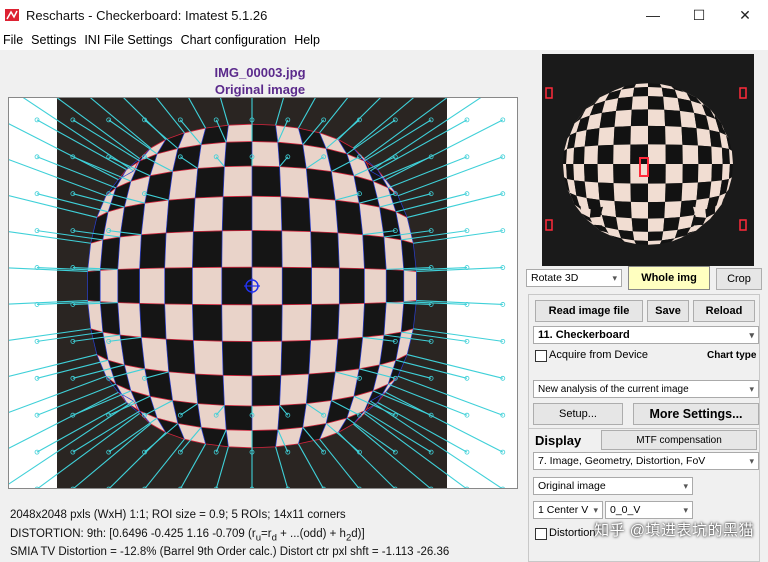 The width and height of the screenshot is (768, 562). Describe the element at coordinates (54, 40) in the screenshot. I see `menu-settings: Settings` at that location.